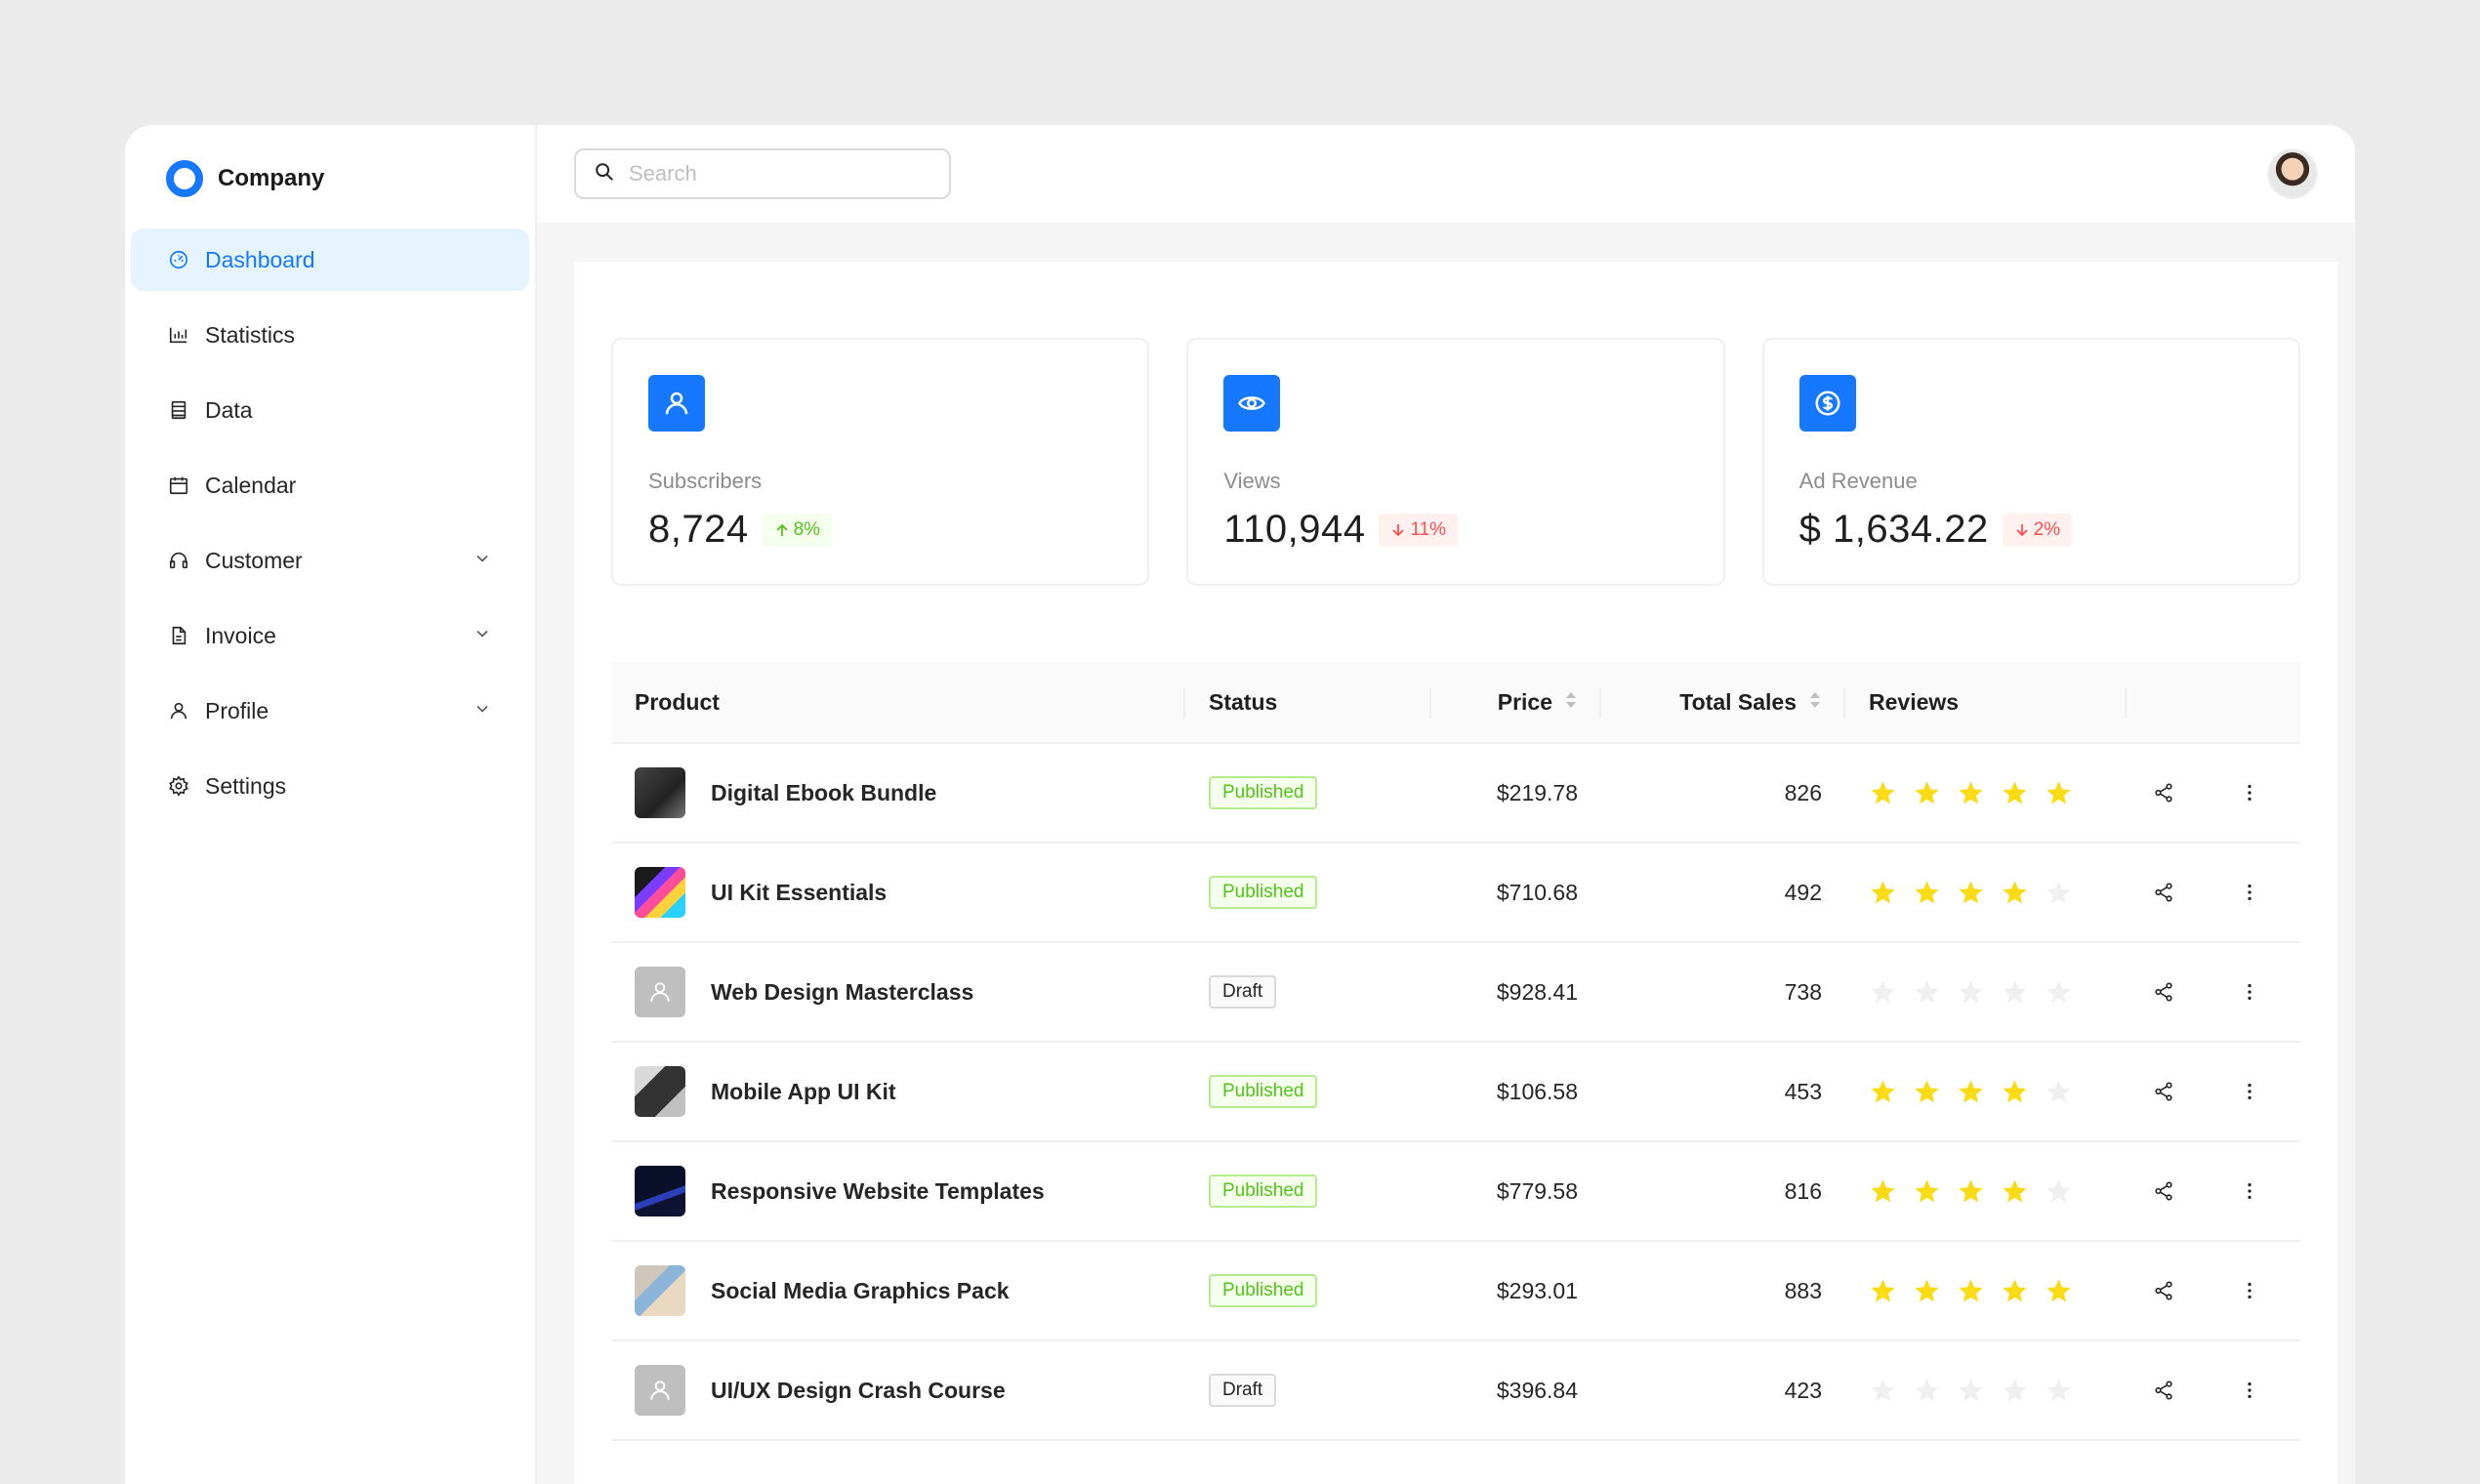 This screenshot has width=2480, height=1484. Describe the element at coordinates (2293, 174) in the screenshot. I see `avatar` at that location.